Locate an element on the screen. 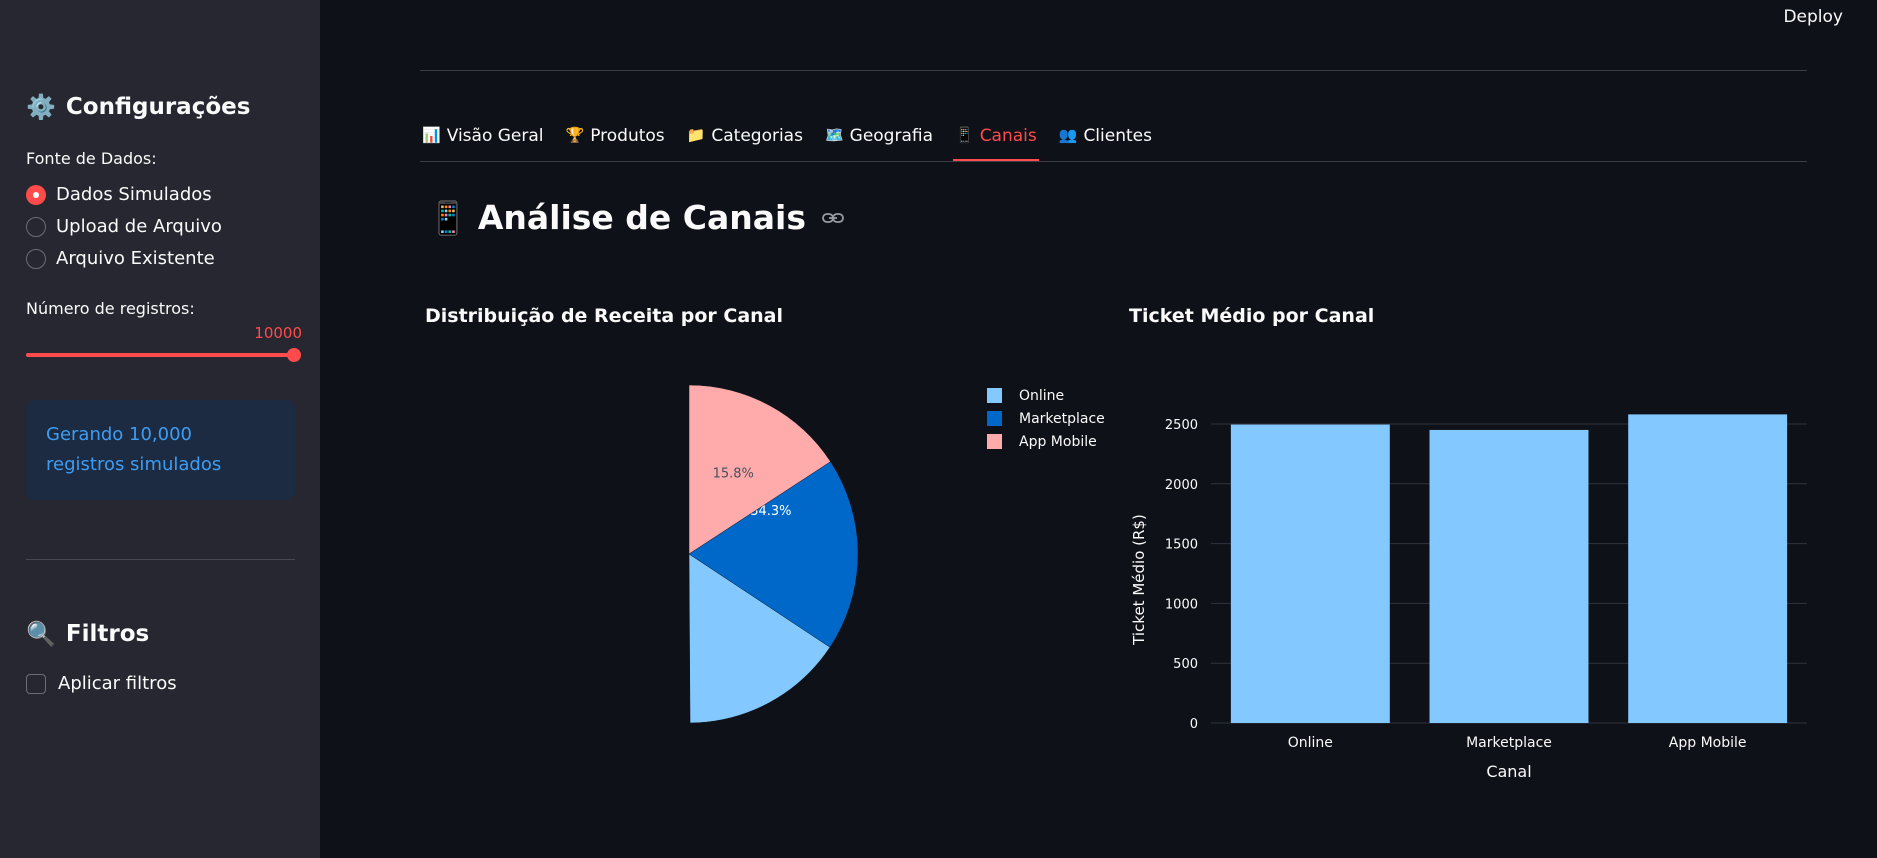  tab-label: Categorias is located at coordinates (757, 136).